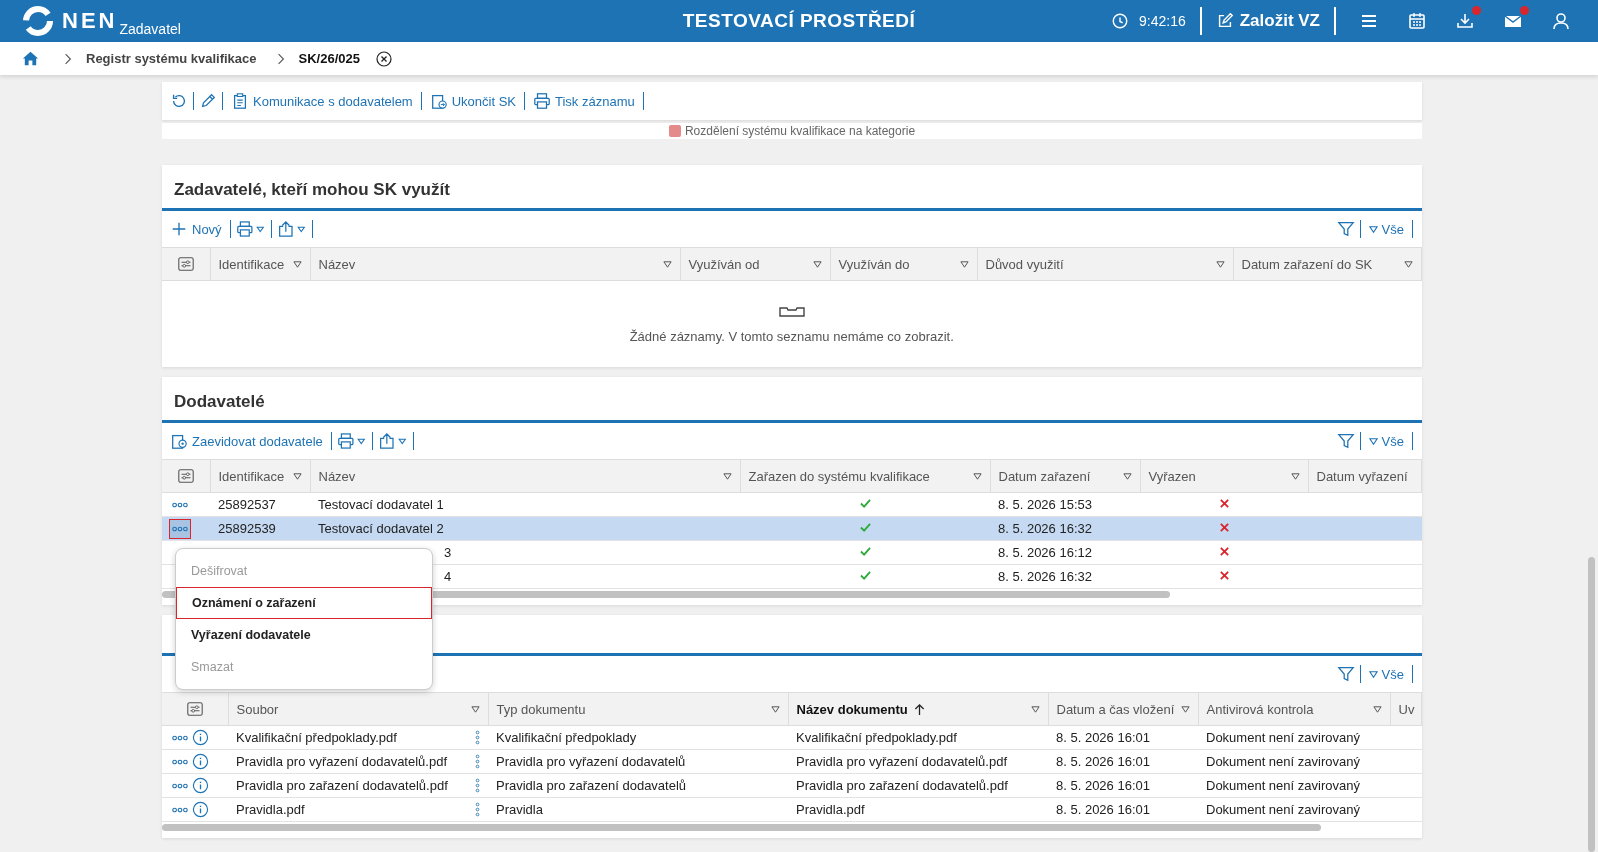 The image size is (1598, 852). What do you see at coordinates (384, 58) in the screenshot?
I see `close-icon` at bounding box center [384, 58].